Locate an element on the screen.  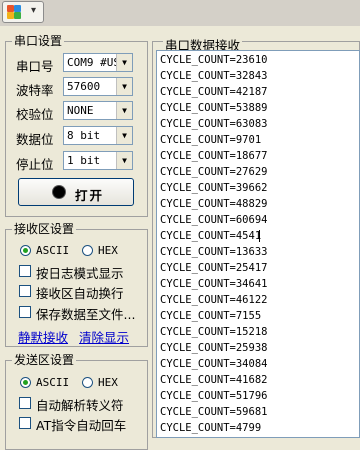
receive-line: CYCLE_COUNT=4799 is located at coordinates (211, 428).